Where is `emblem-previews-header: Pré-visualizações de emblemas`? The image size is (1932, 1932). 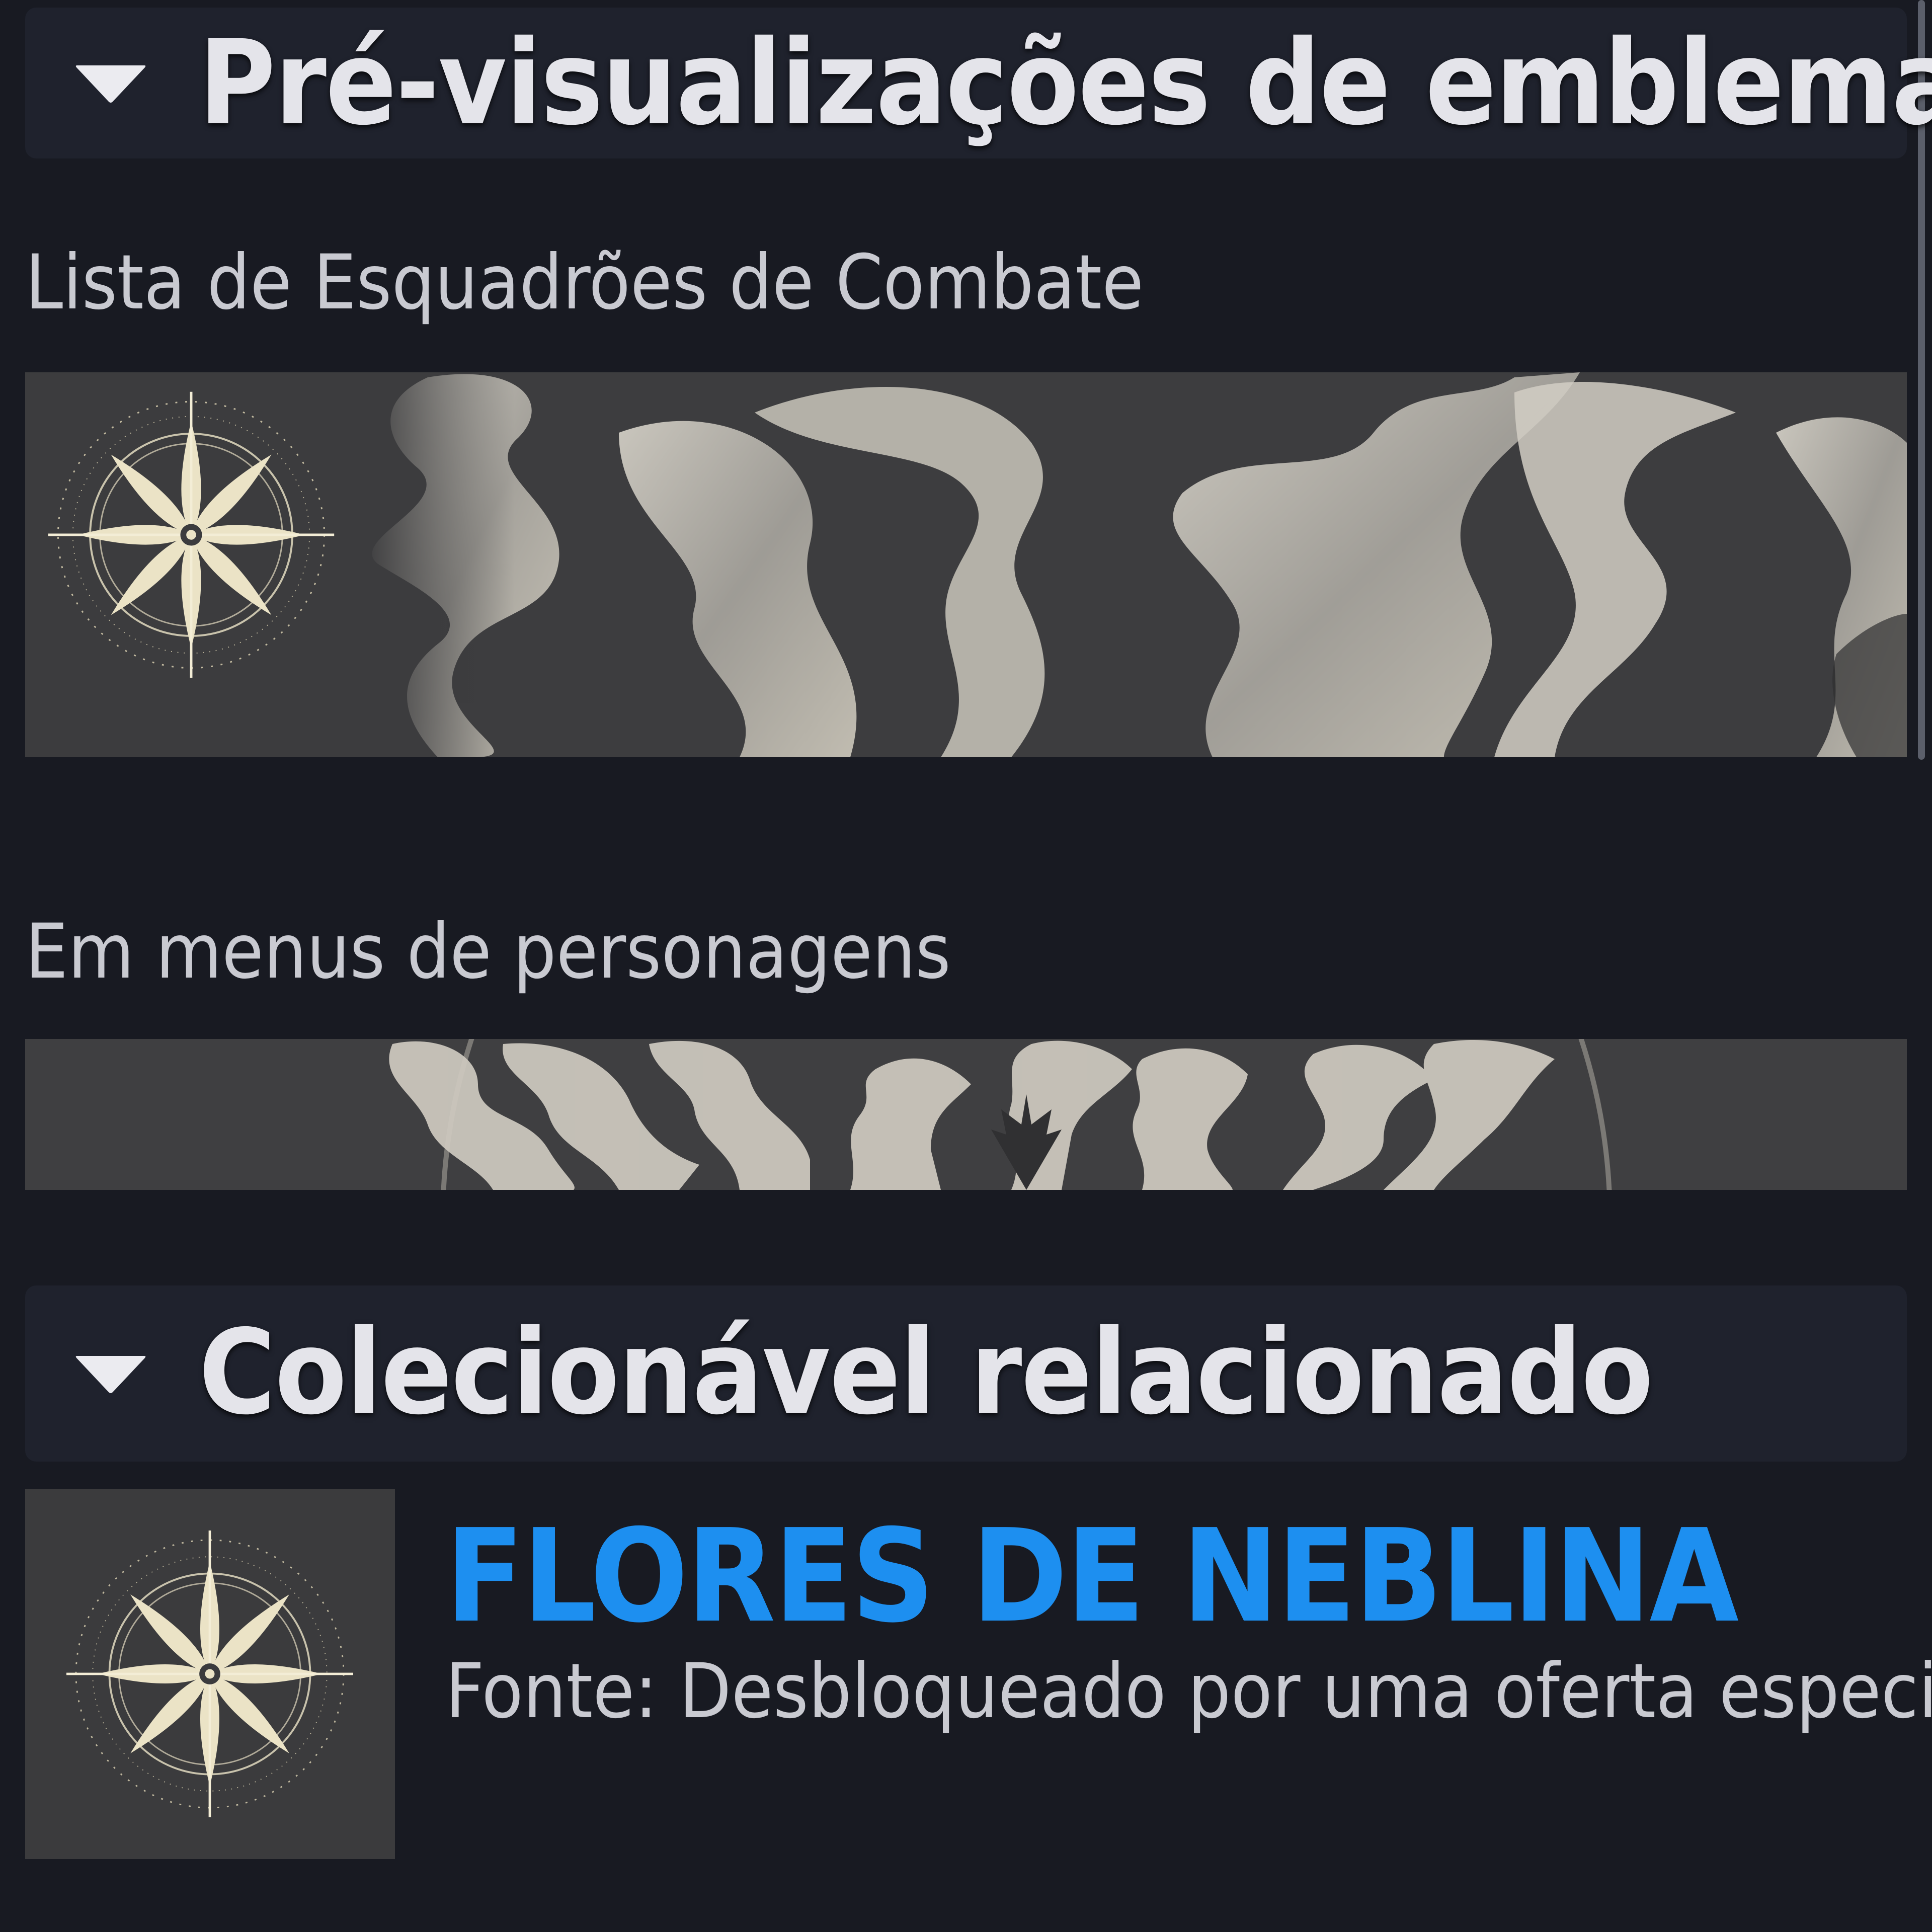
emblem-previews-header: Pré-visualizações de emblemas is located at coordinates (978, 83).